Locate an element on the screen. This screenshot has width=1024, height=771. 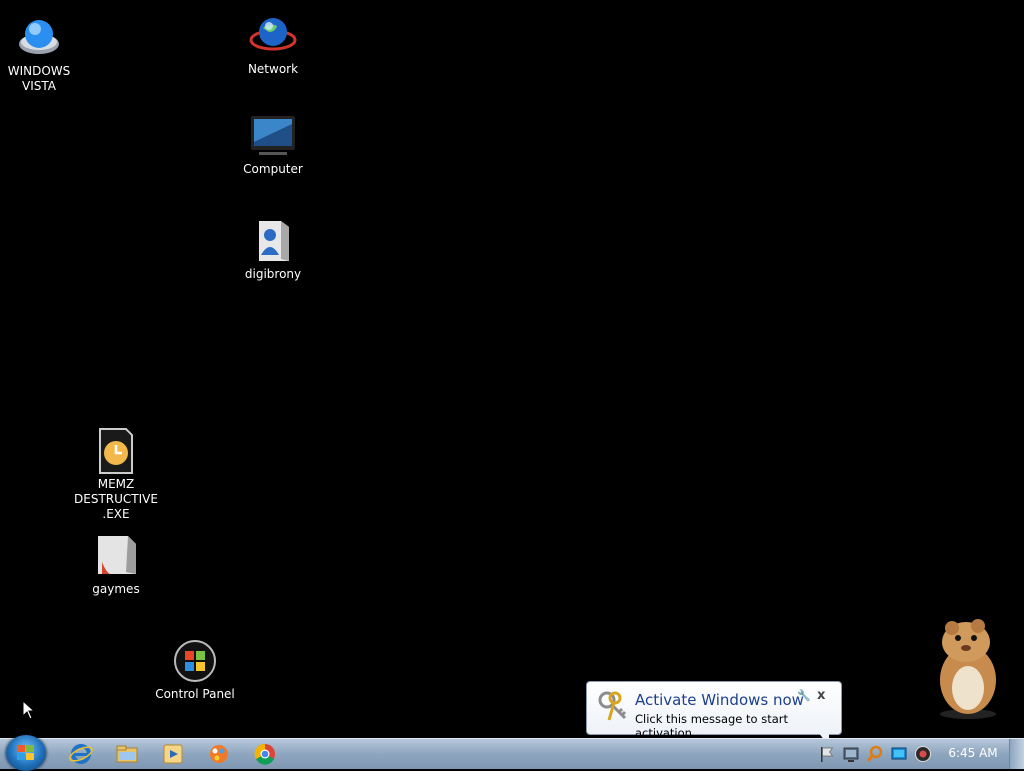
clock-file-icon is located at coordinates (116, 451).